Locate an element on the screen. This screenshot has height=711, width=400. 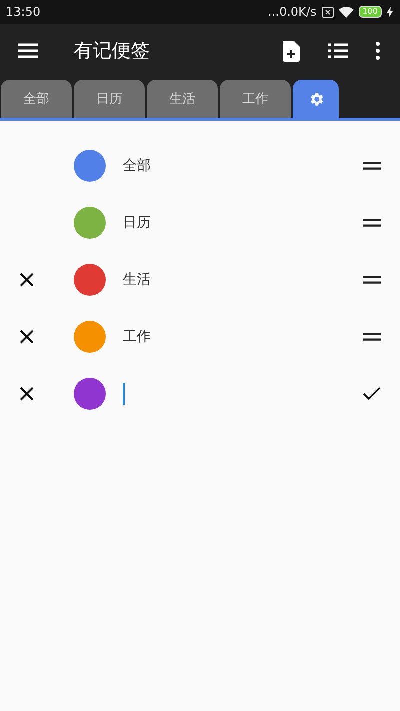
tab: 全部 is located at coordinates (36, 99).